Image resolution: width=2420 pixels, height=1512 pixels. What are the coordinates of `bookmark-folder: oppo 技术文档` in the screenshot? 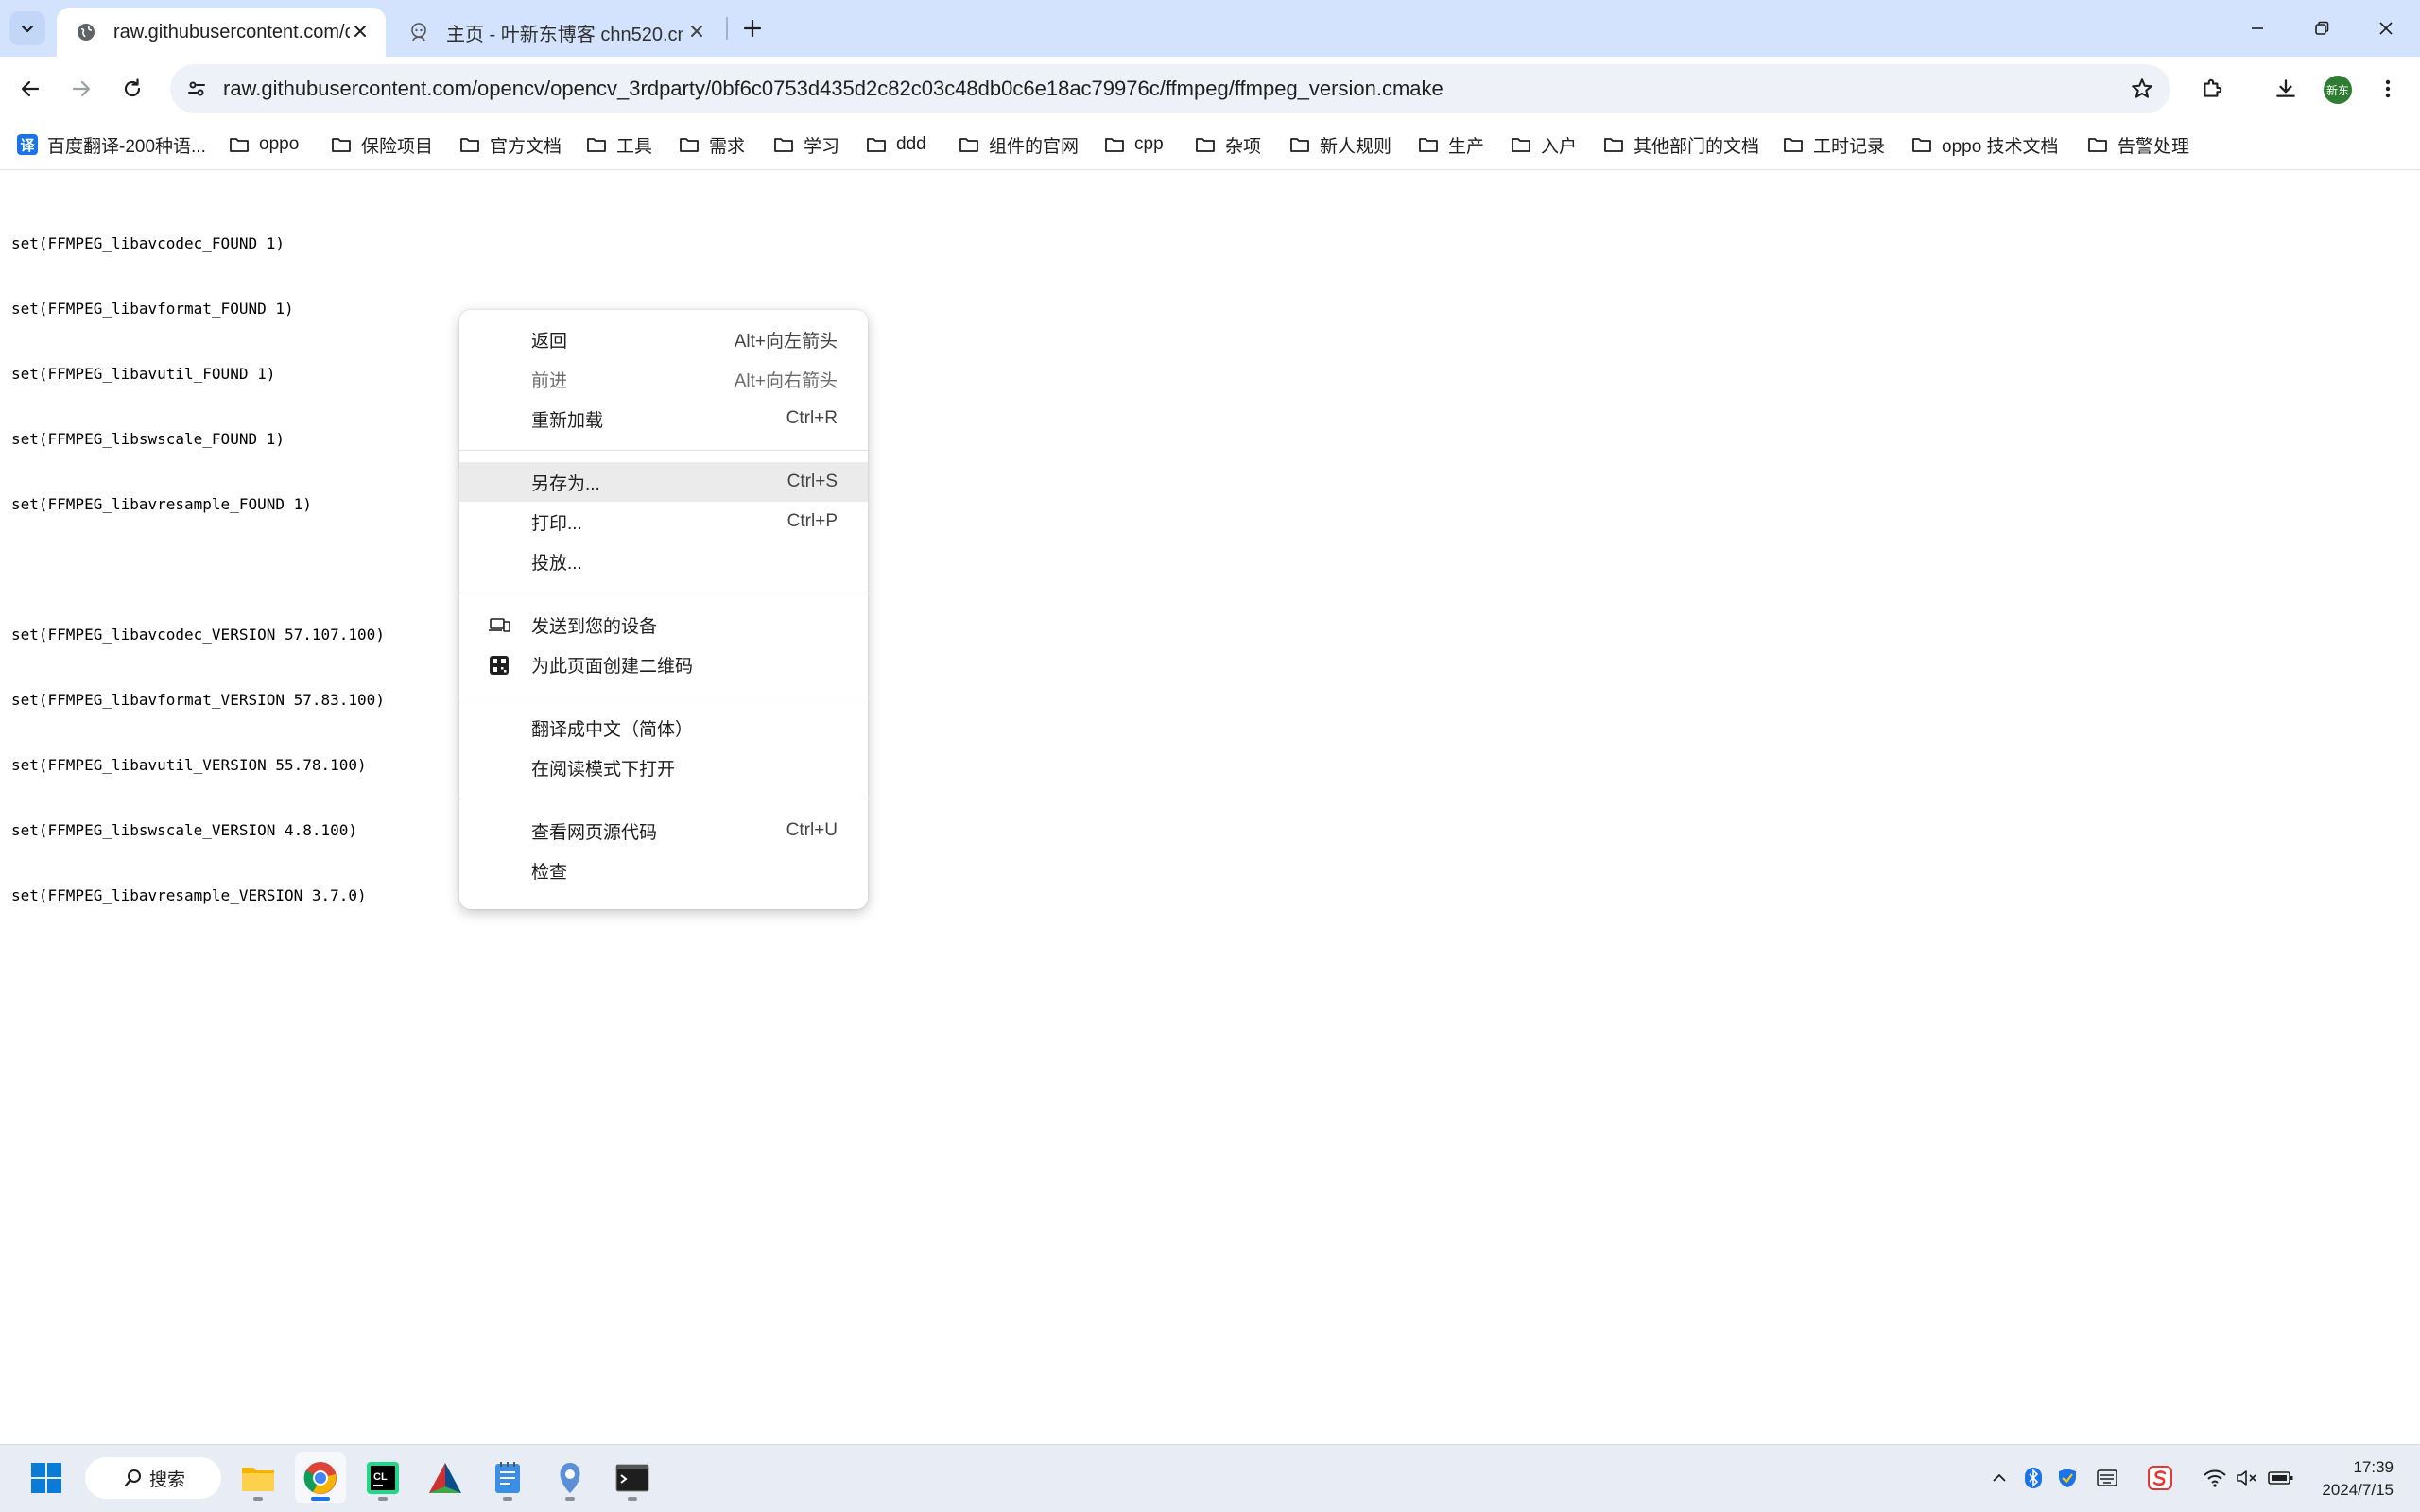 It's located at (1985, 145).